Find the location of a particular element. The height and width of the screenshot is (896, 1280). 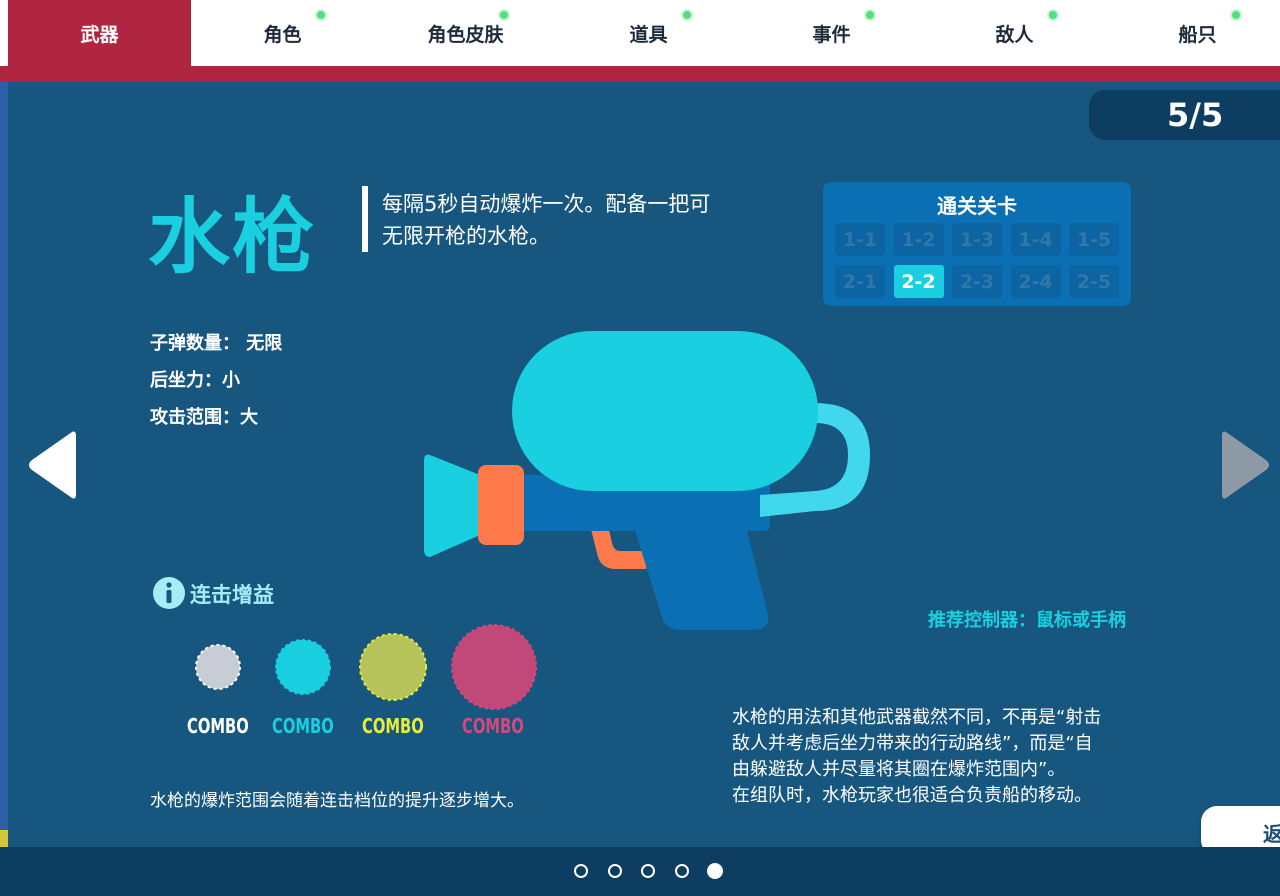

tab-5: 事件 is located at coordinates (831, 33).